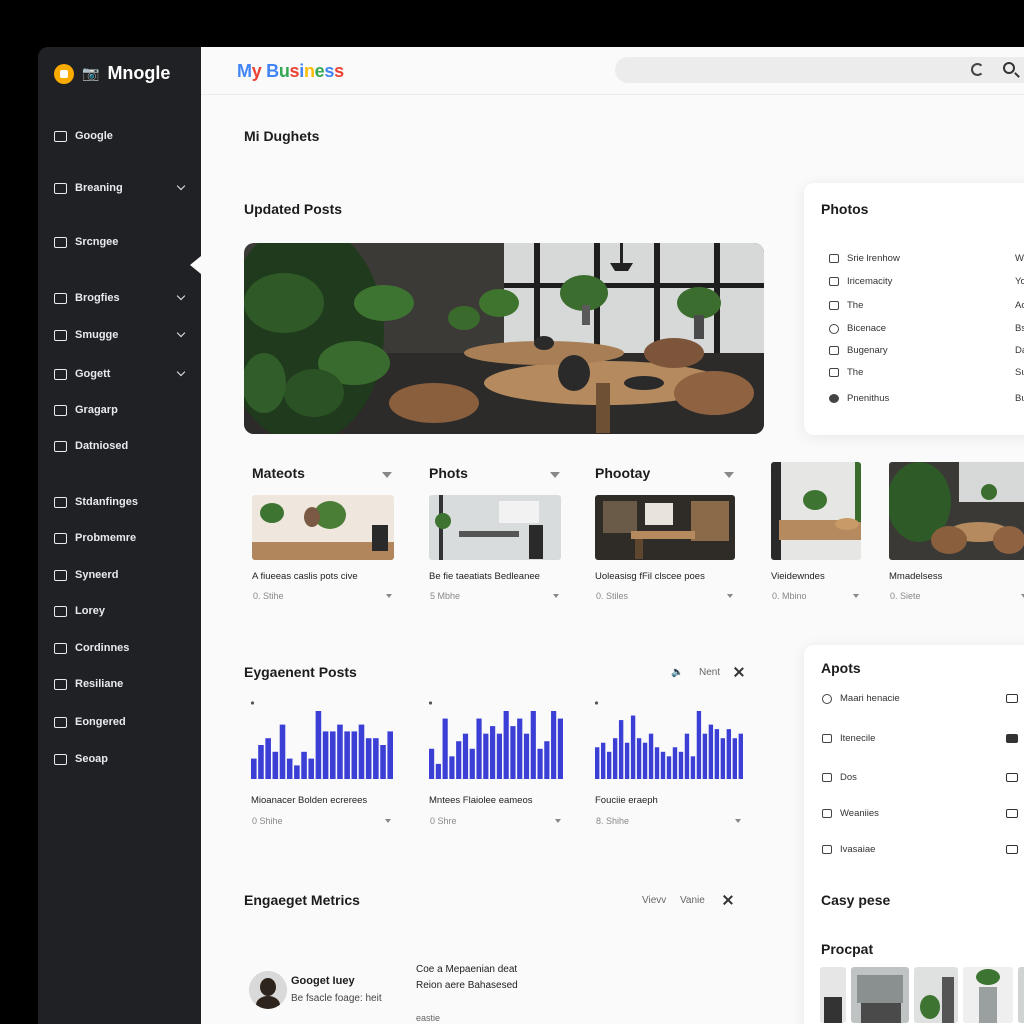 The width and height of the screenshot is (1024, 1024). What do you see at coordinates (467, 969) in the screenshot?
I see `metrics-detail-1: Coe a Mepaenian deat` at bounding box center [467, 969].